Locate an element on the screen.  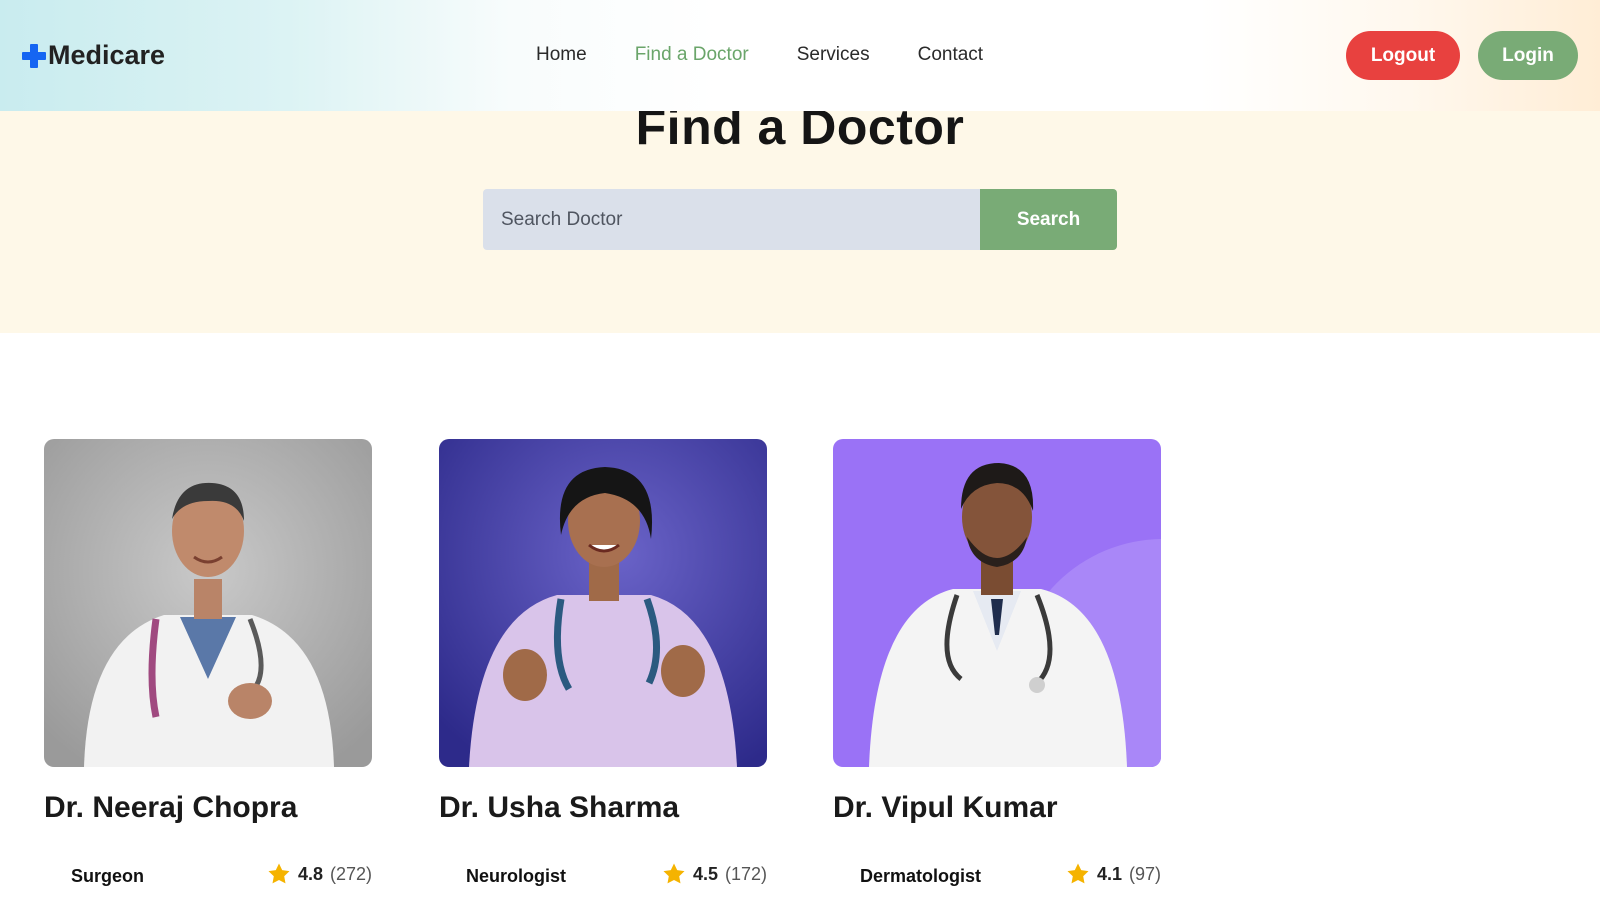
search-bar: Search is located at coordinates (800, 219).